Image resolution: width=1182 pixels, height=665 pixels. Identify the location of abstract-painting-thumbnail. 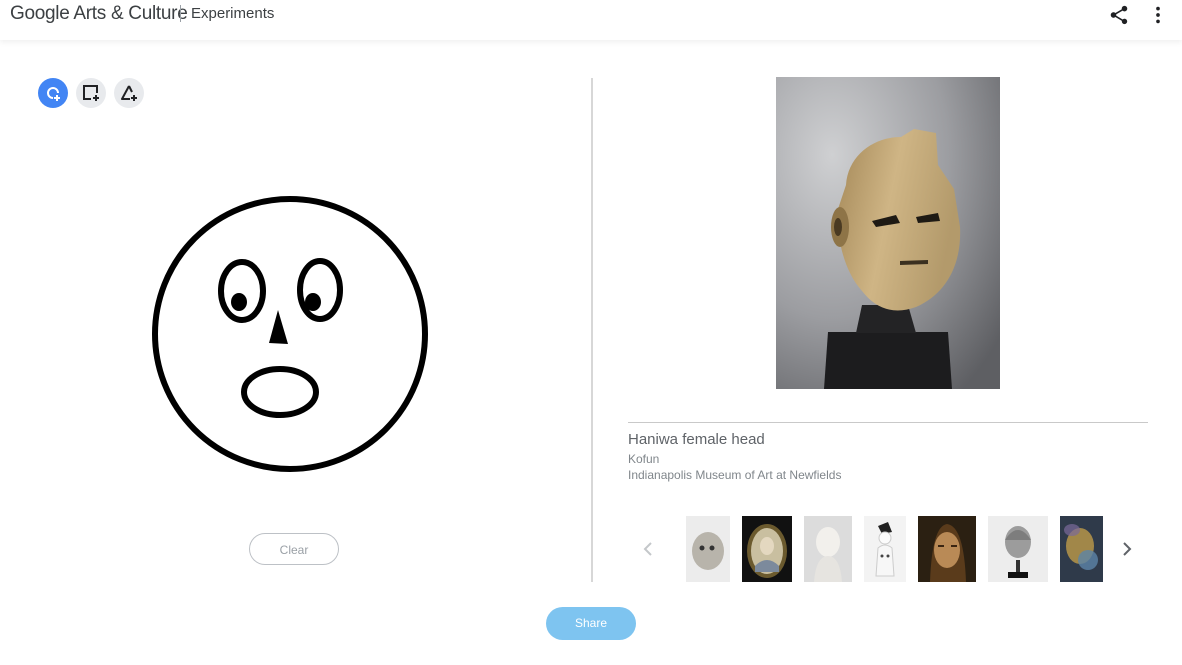
(1081, 549).